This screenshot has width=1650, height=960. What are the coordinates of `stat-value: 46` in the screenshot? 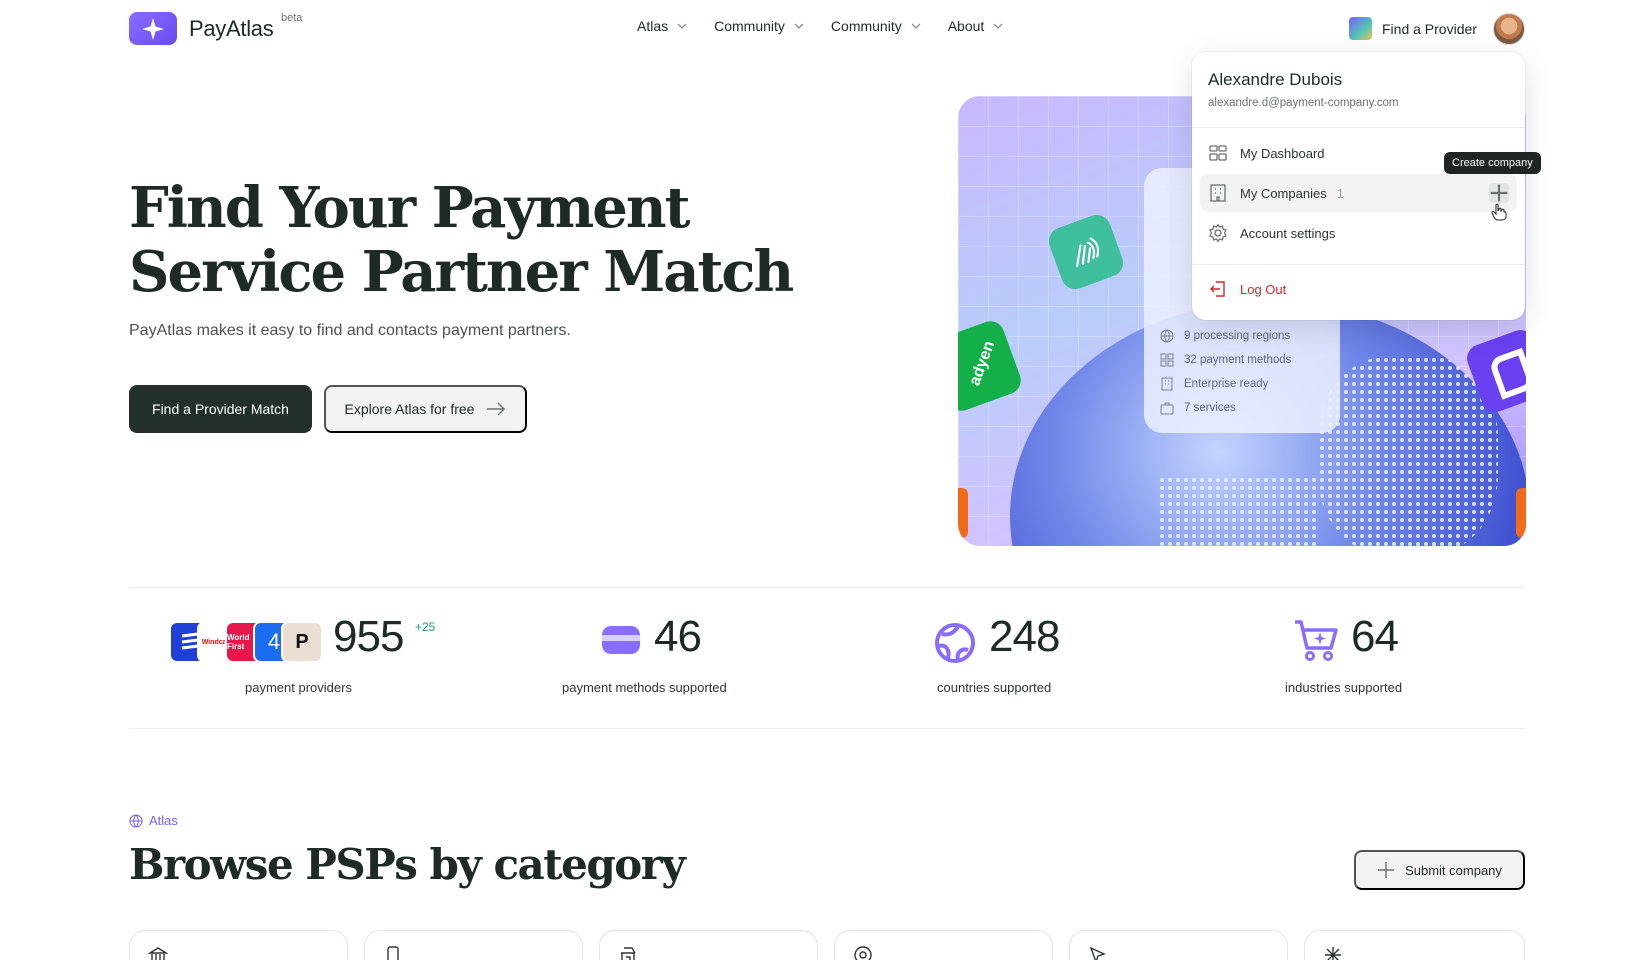 It's located at (678, 636).